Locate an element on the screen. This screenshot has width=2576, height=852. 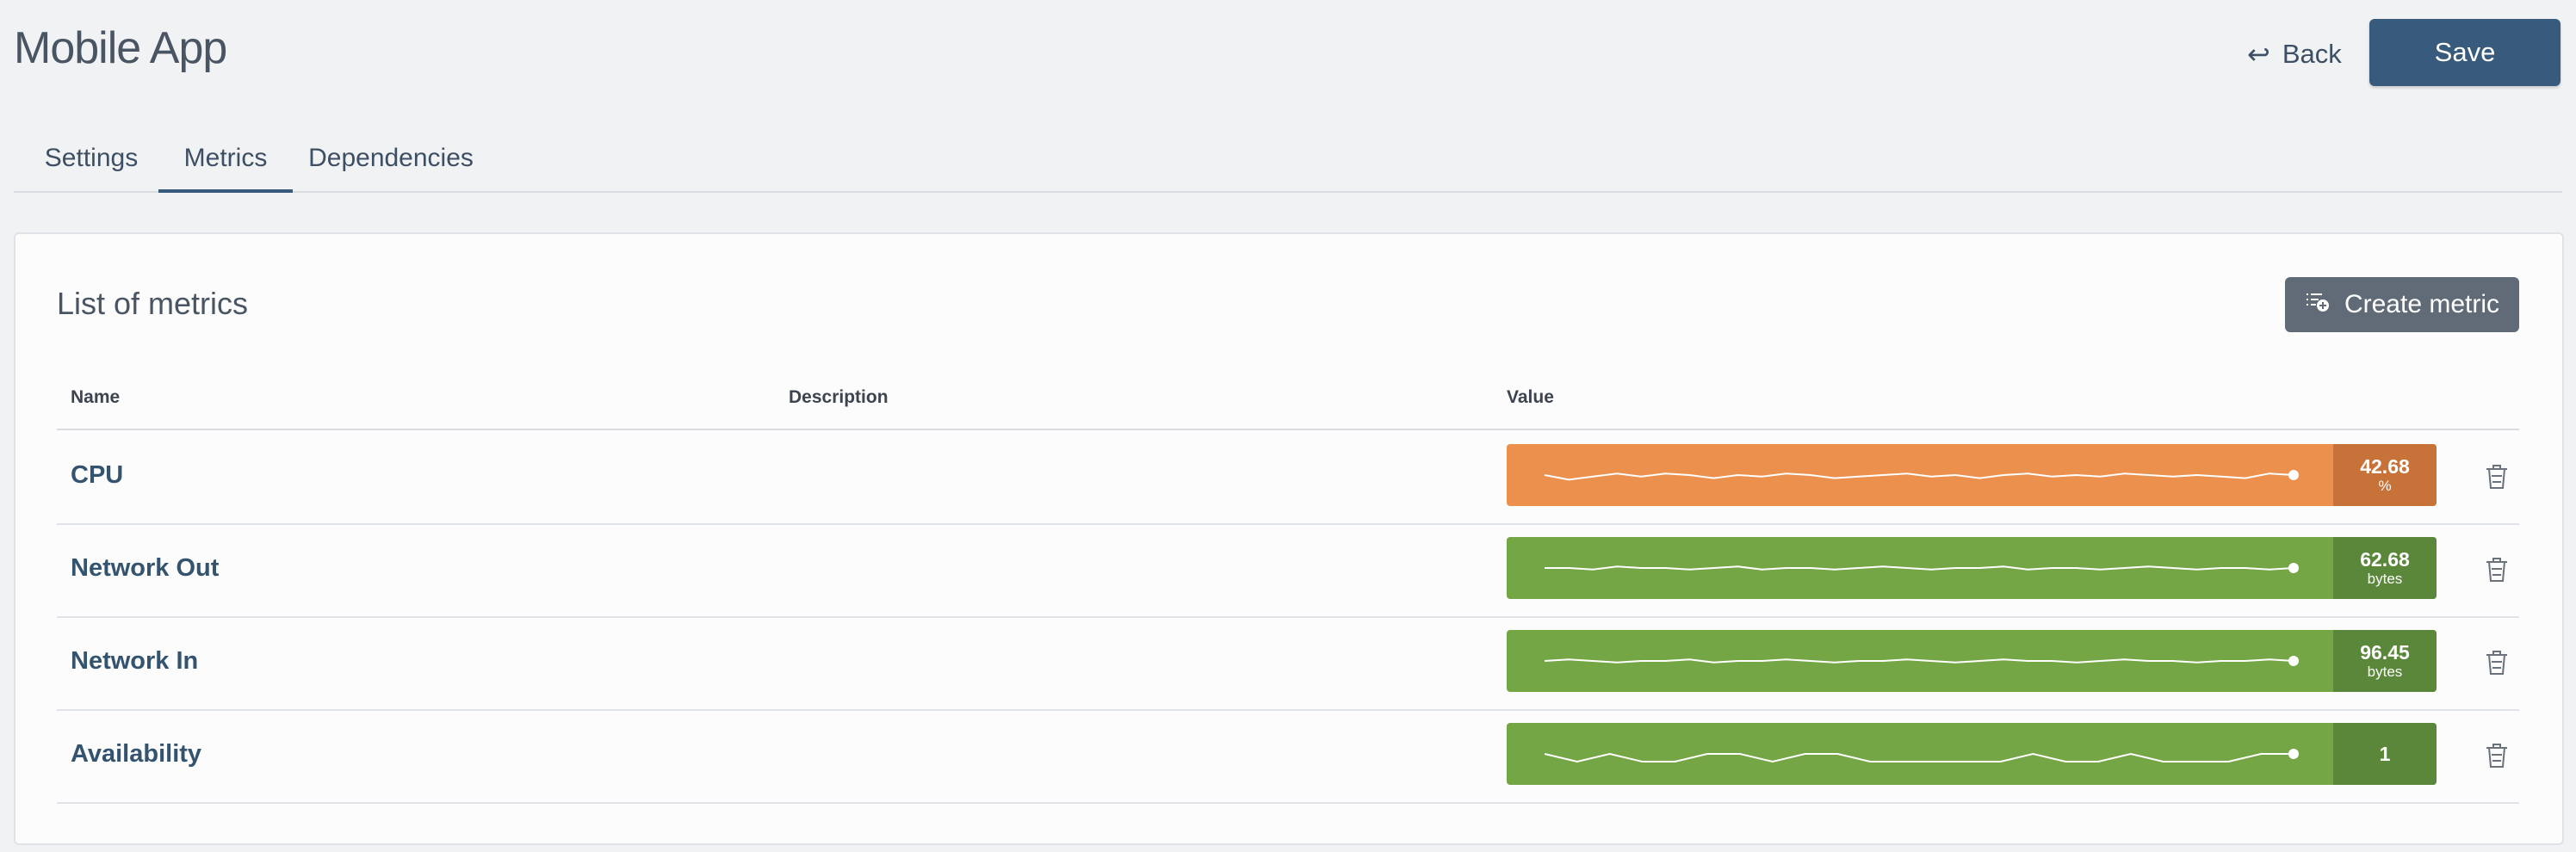
column-header-description: Description is located at coordinates (839, 397).